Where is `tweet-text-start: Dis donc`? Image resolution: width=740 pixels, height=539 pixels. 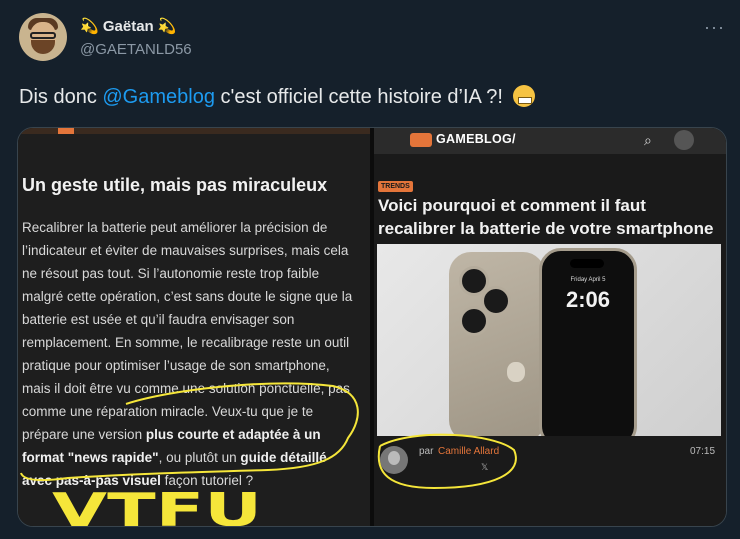 tweet-text-start: Dis donc is located at coordinates (61, 97).